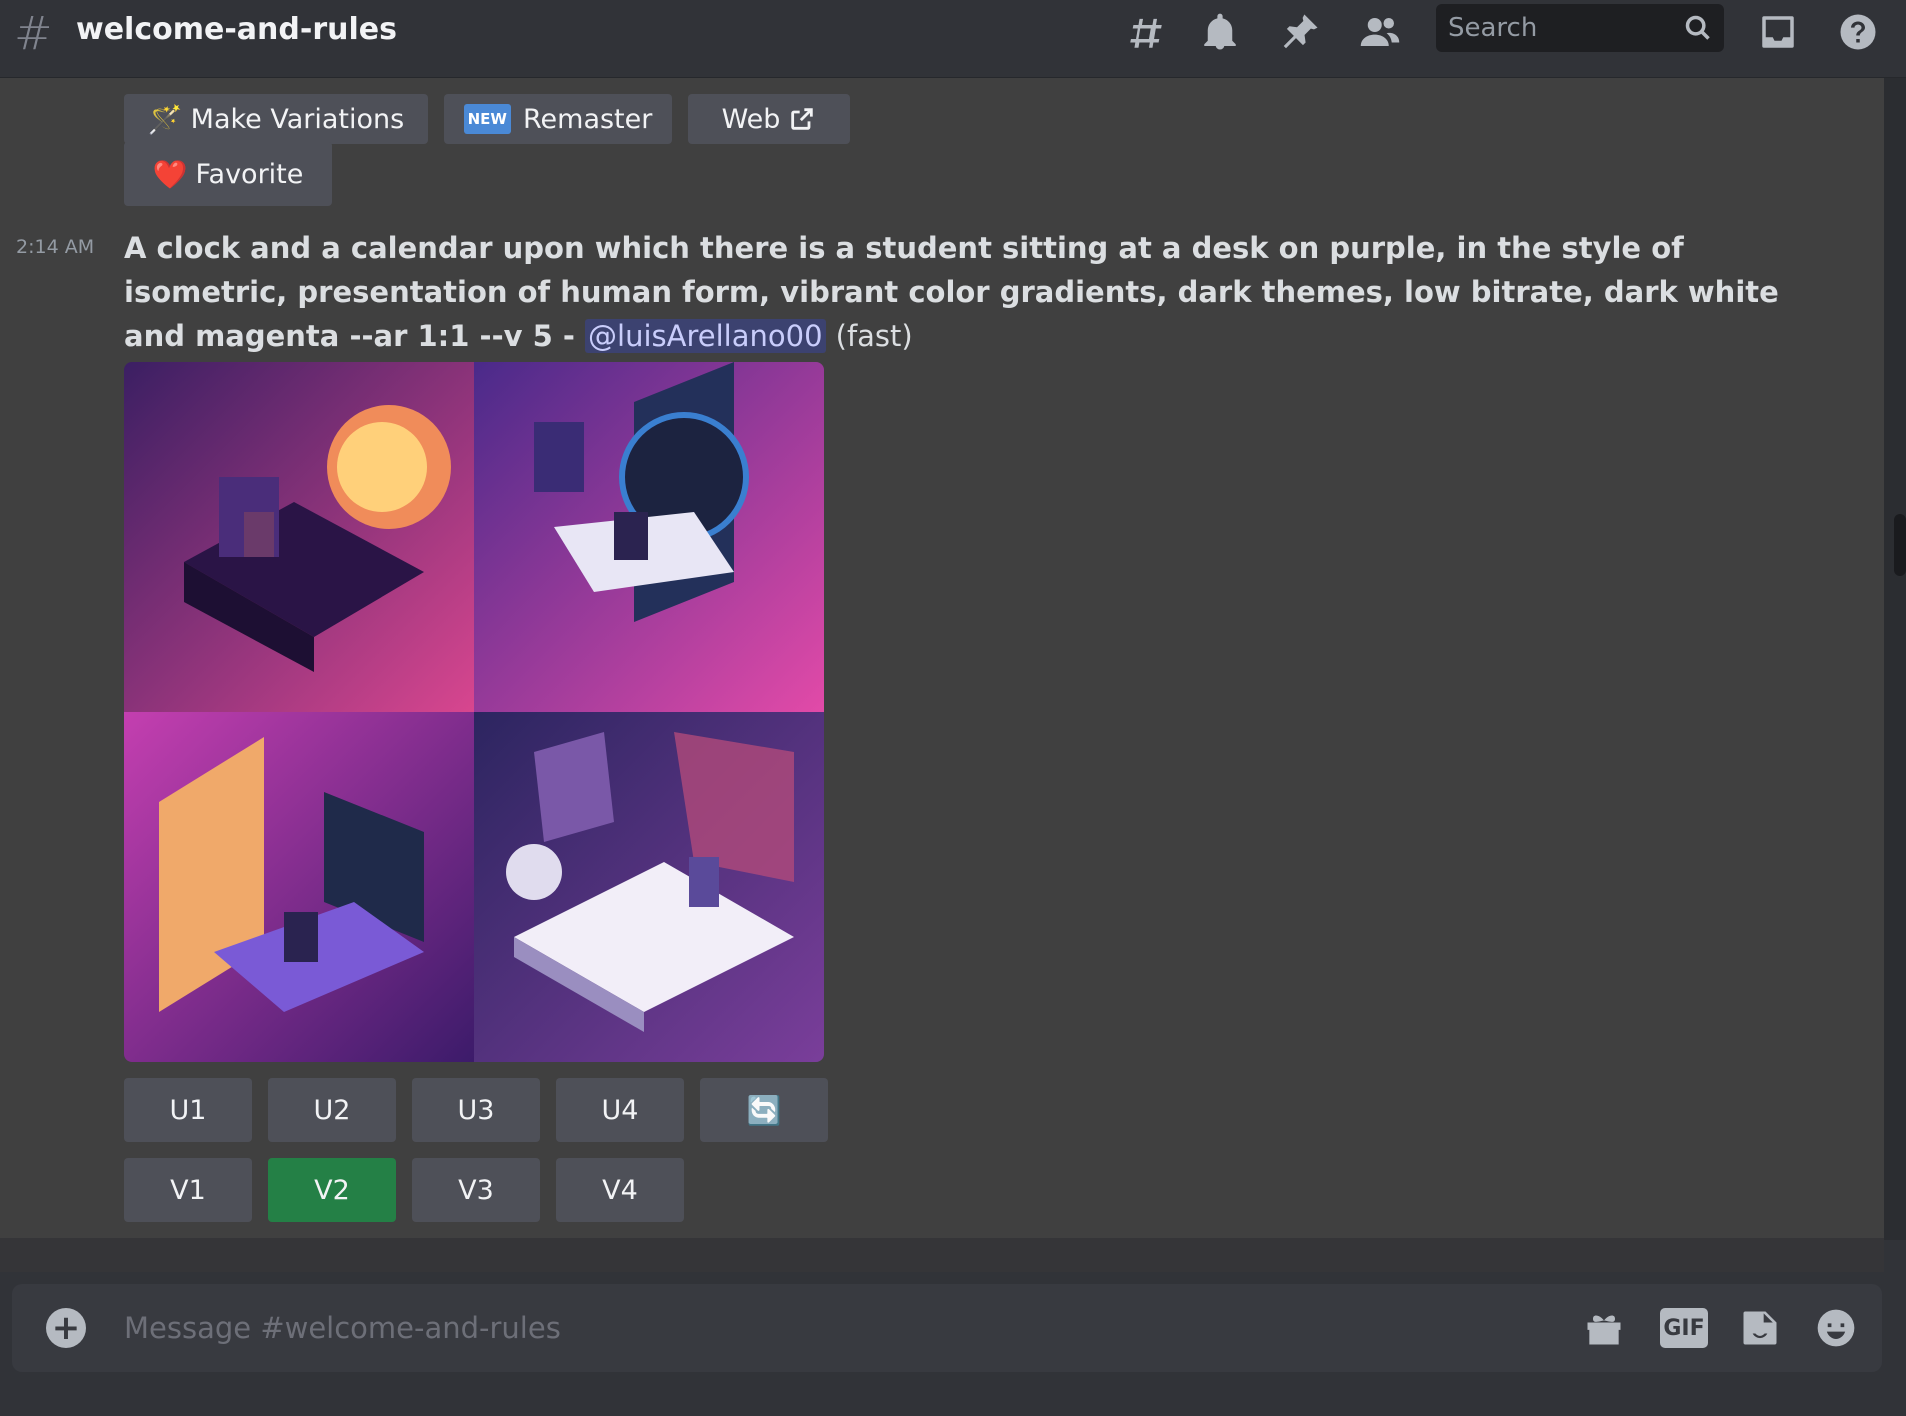  What do you see at coordinates (1580, 28) in the screenshot?
I see `search-box: Search` at bounding box center [1580, 28].